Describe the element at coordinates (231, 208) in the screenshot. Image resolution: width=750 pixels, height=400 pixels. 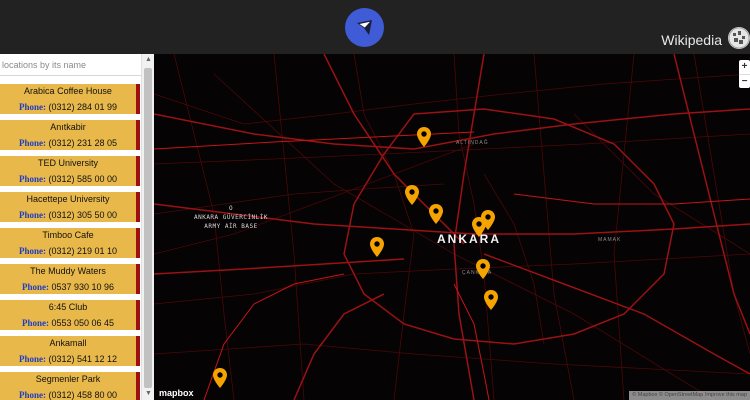
I see `air-base-mark: O` at that location.